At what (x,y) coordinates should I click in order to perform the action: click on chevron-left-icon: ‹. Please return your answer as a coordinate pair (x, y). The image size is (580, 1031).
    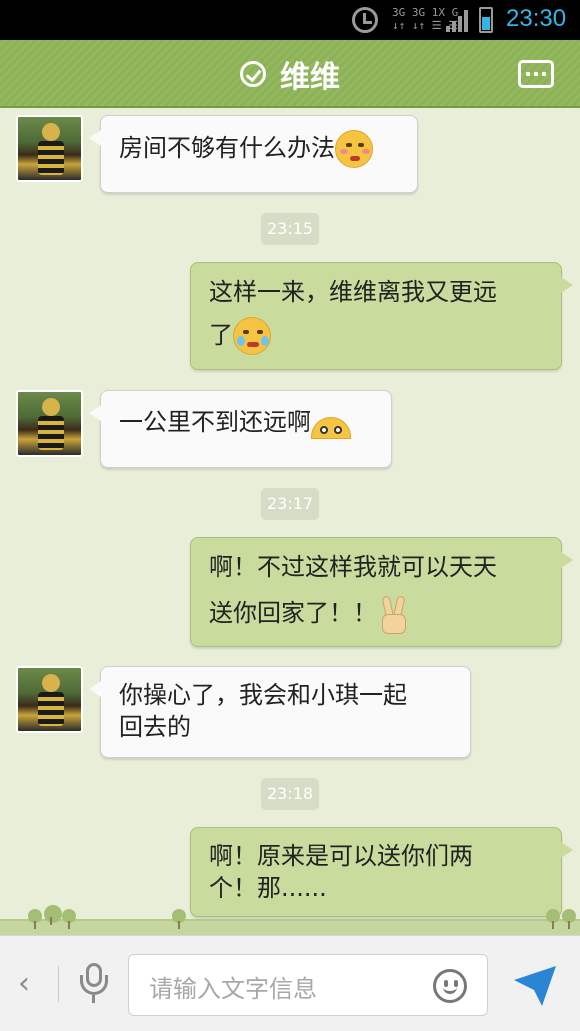
    Looking at the image, I should click on (27, 984).